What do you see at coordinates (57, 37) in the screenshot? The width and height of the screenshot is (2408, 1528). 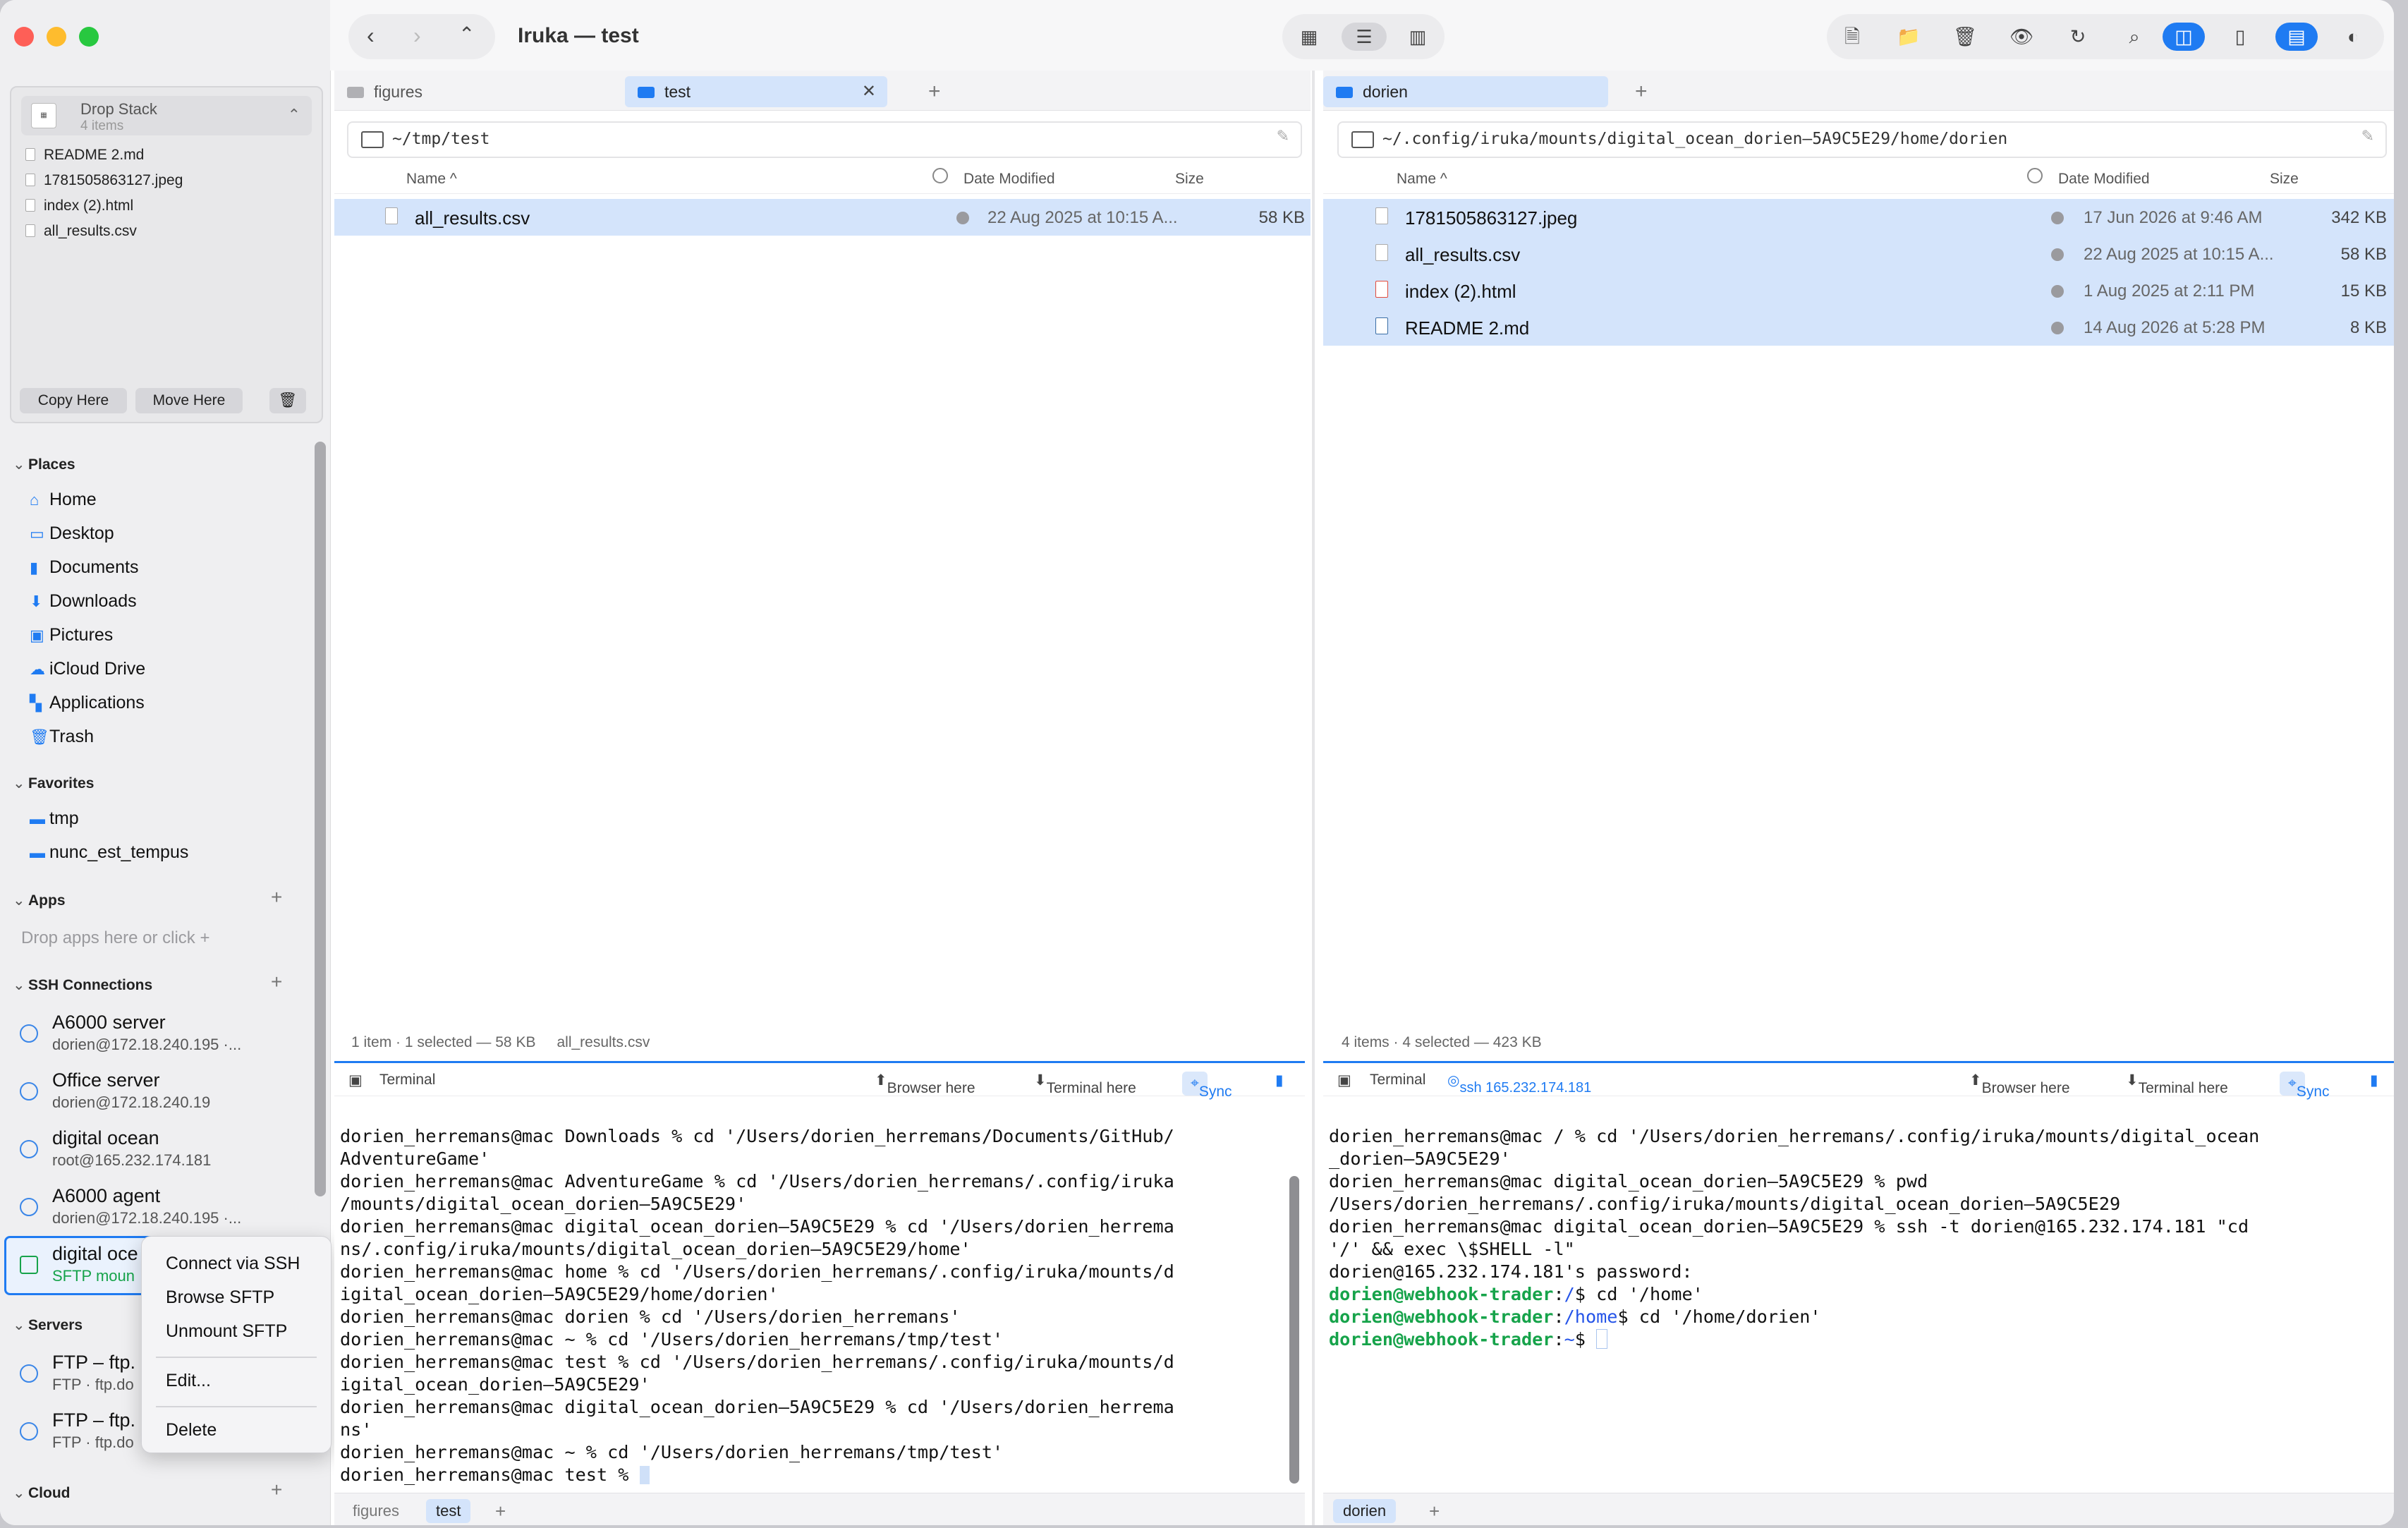 I see `minimize-window-button` at bounding box center [57, 37].